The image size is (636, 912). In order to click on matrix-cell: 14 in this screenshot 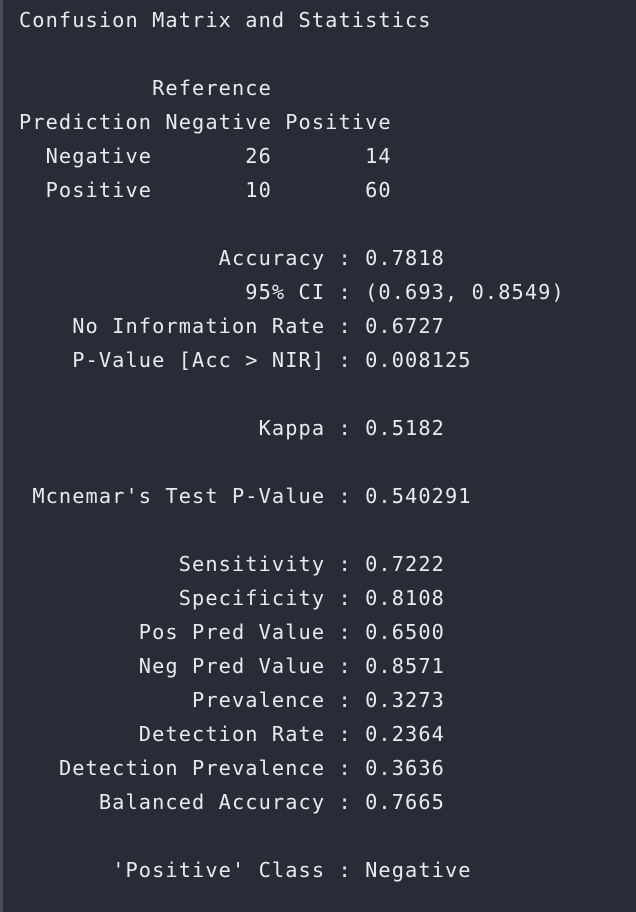, I will do `click(378, 156)`.